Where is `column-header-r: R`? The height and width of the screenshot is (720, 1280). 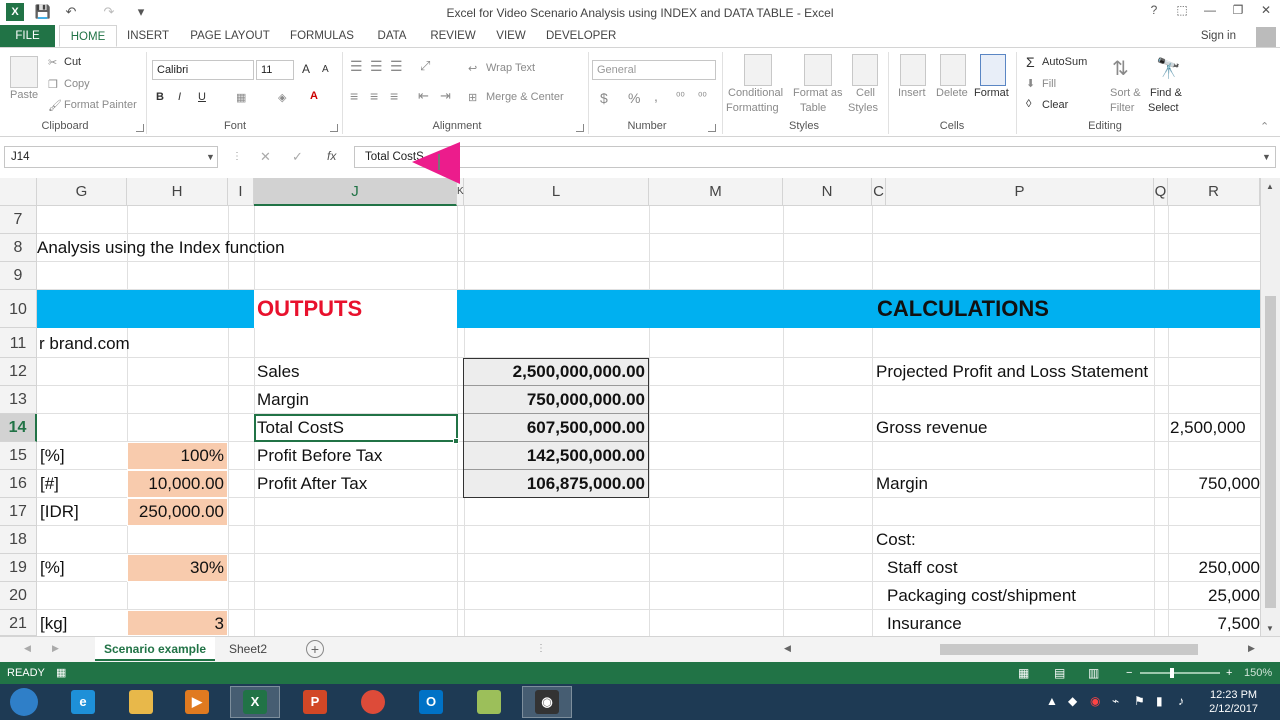
column-header-r: R is located at coordinates (1214, 192).